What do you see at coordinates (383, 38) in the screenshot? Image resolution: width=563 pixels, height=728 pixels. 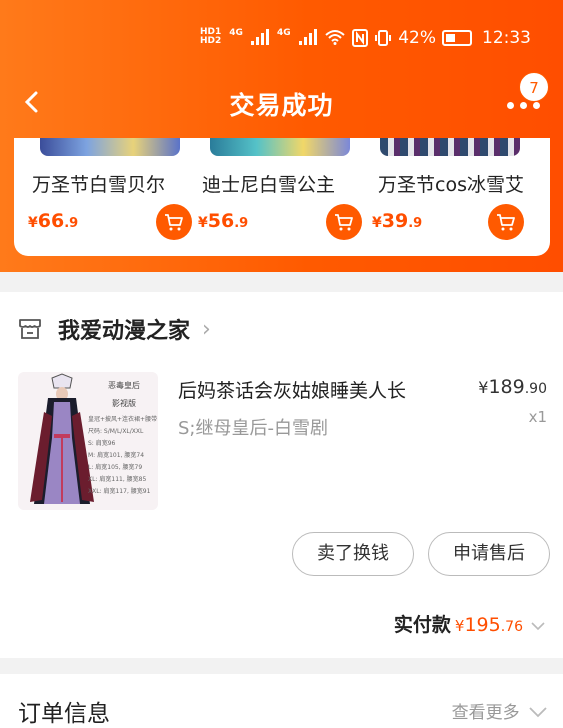 I see `vibrate-icon` at bounding box center [383, 38].